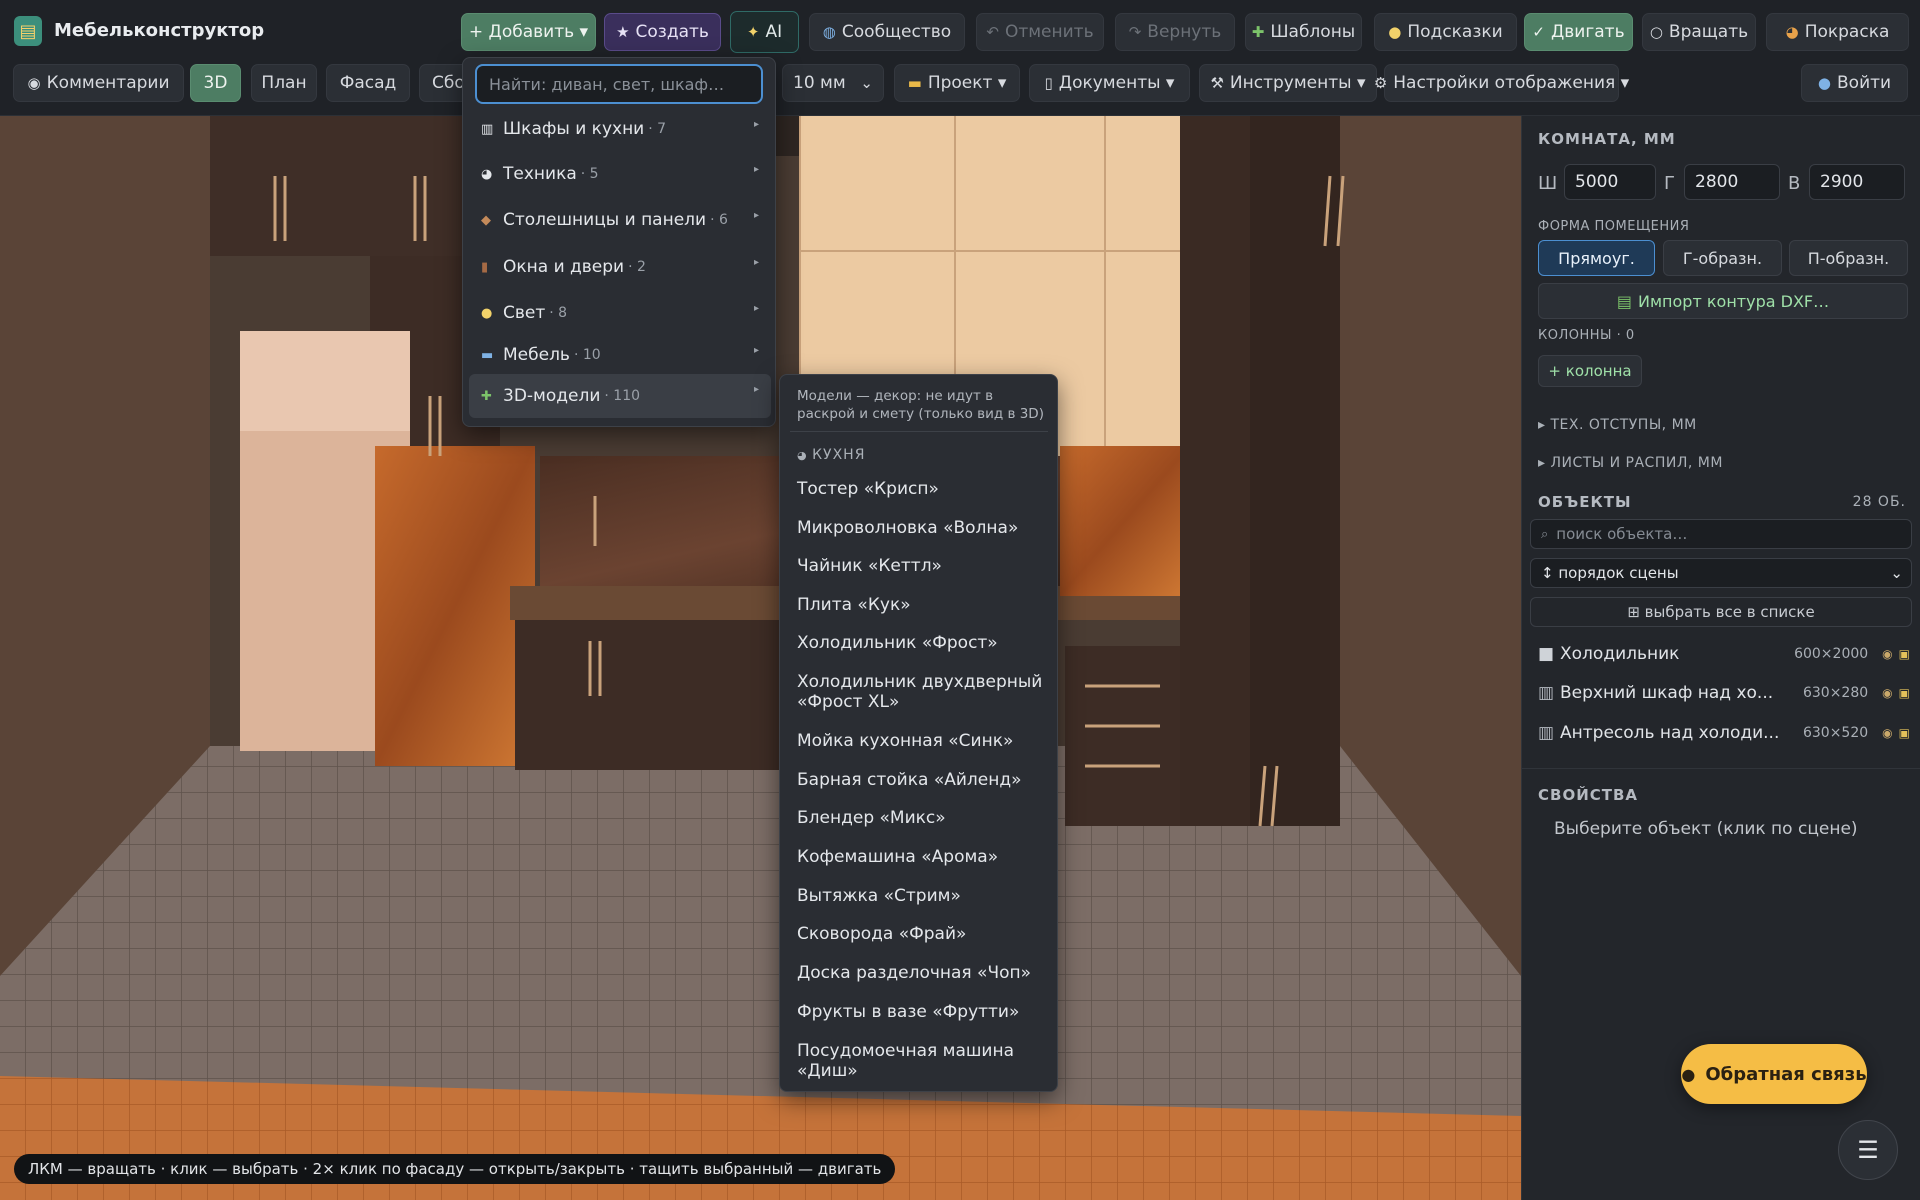 This screenshot has height=1200, width=1920. Describe the element at coordinates (922, 896) in the screenshot. I see `model-item: Вытяжка «Стрим»` at that location.